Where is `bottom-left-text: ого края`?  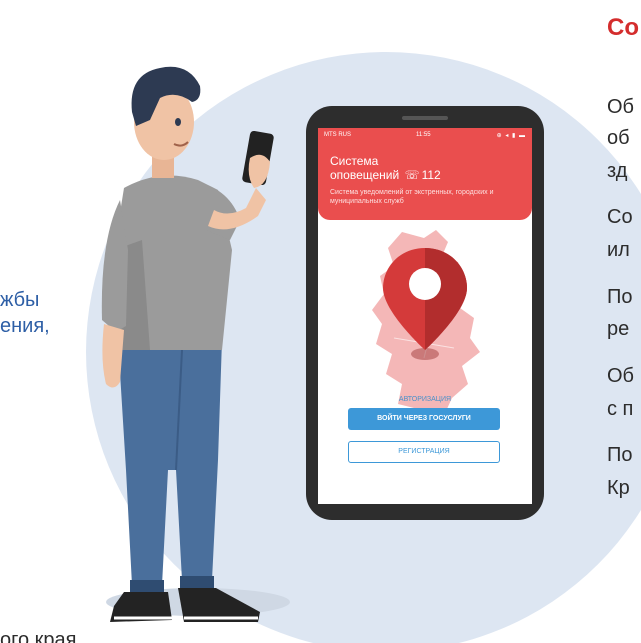
bottom-left-text: ого края is located at coordinates (38, 636).